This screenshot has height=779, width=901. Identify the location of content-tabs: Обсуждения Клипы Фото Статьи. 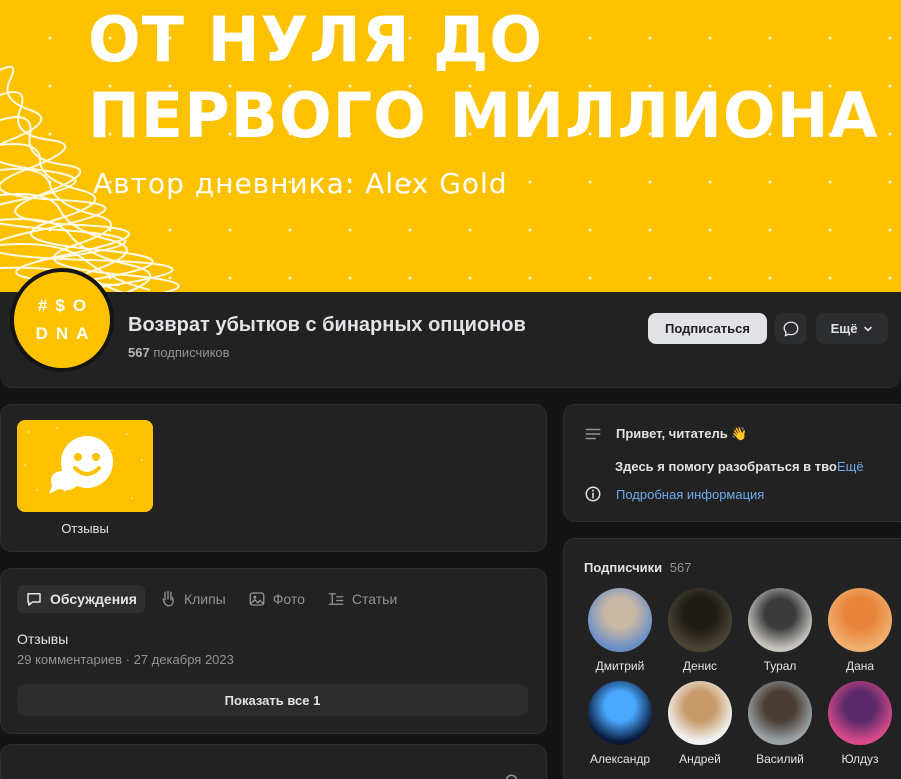
(211, 599).